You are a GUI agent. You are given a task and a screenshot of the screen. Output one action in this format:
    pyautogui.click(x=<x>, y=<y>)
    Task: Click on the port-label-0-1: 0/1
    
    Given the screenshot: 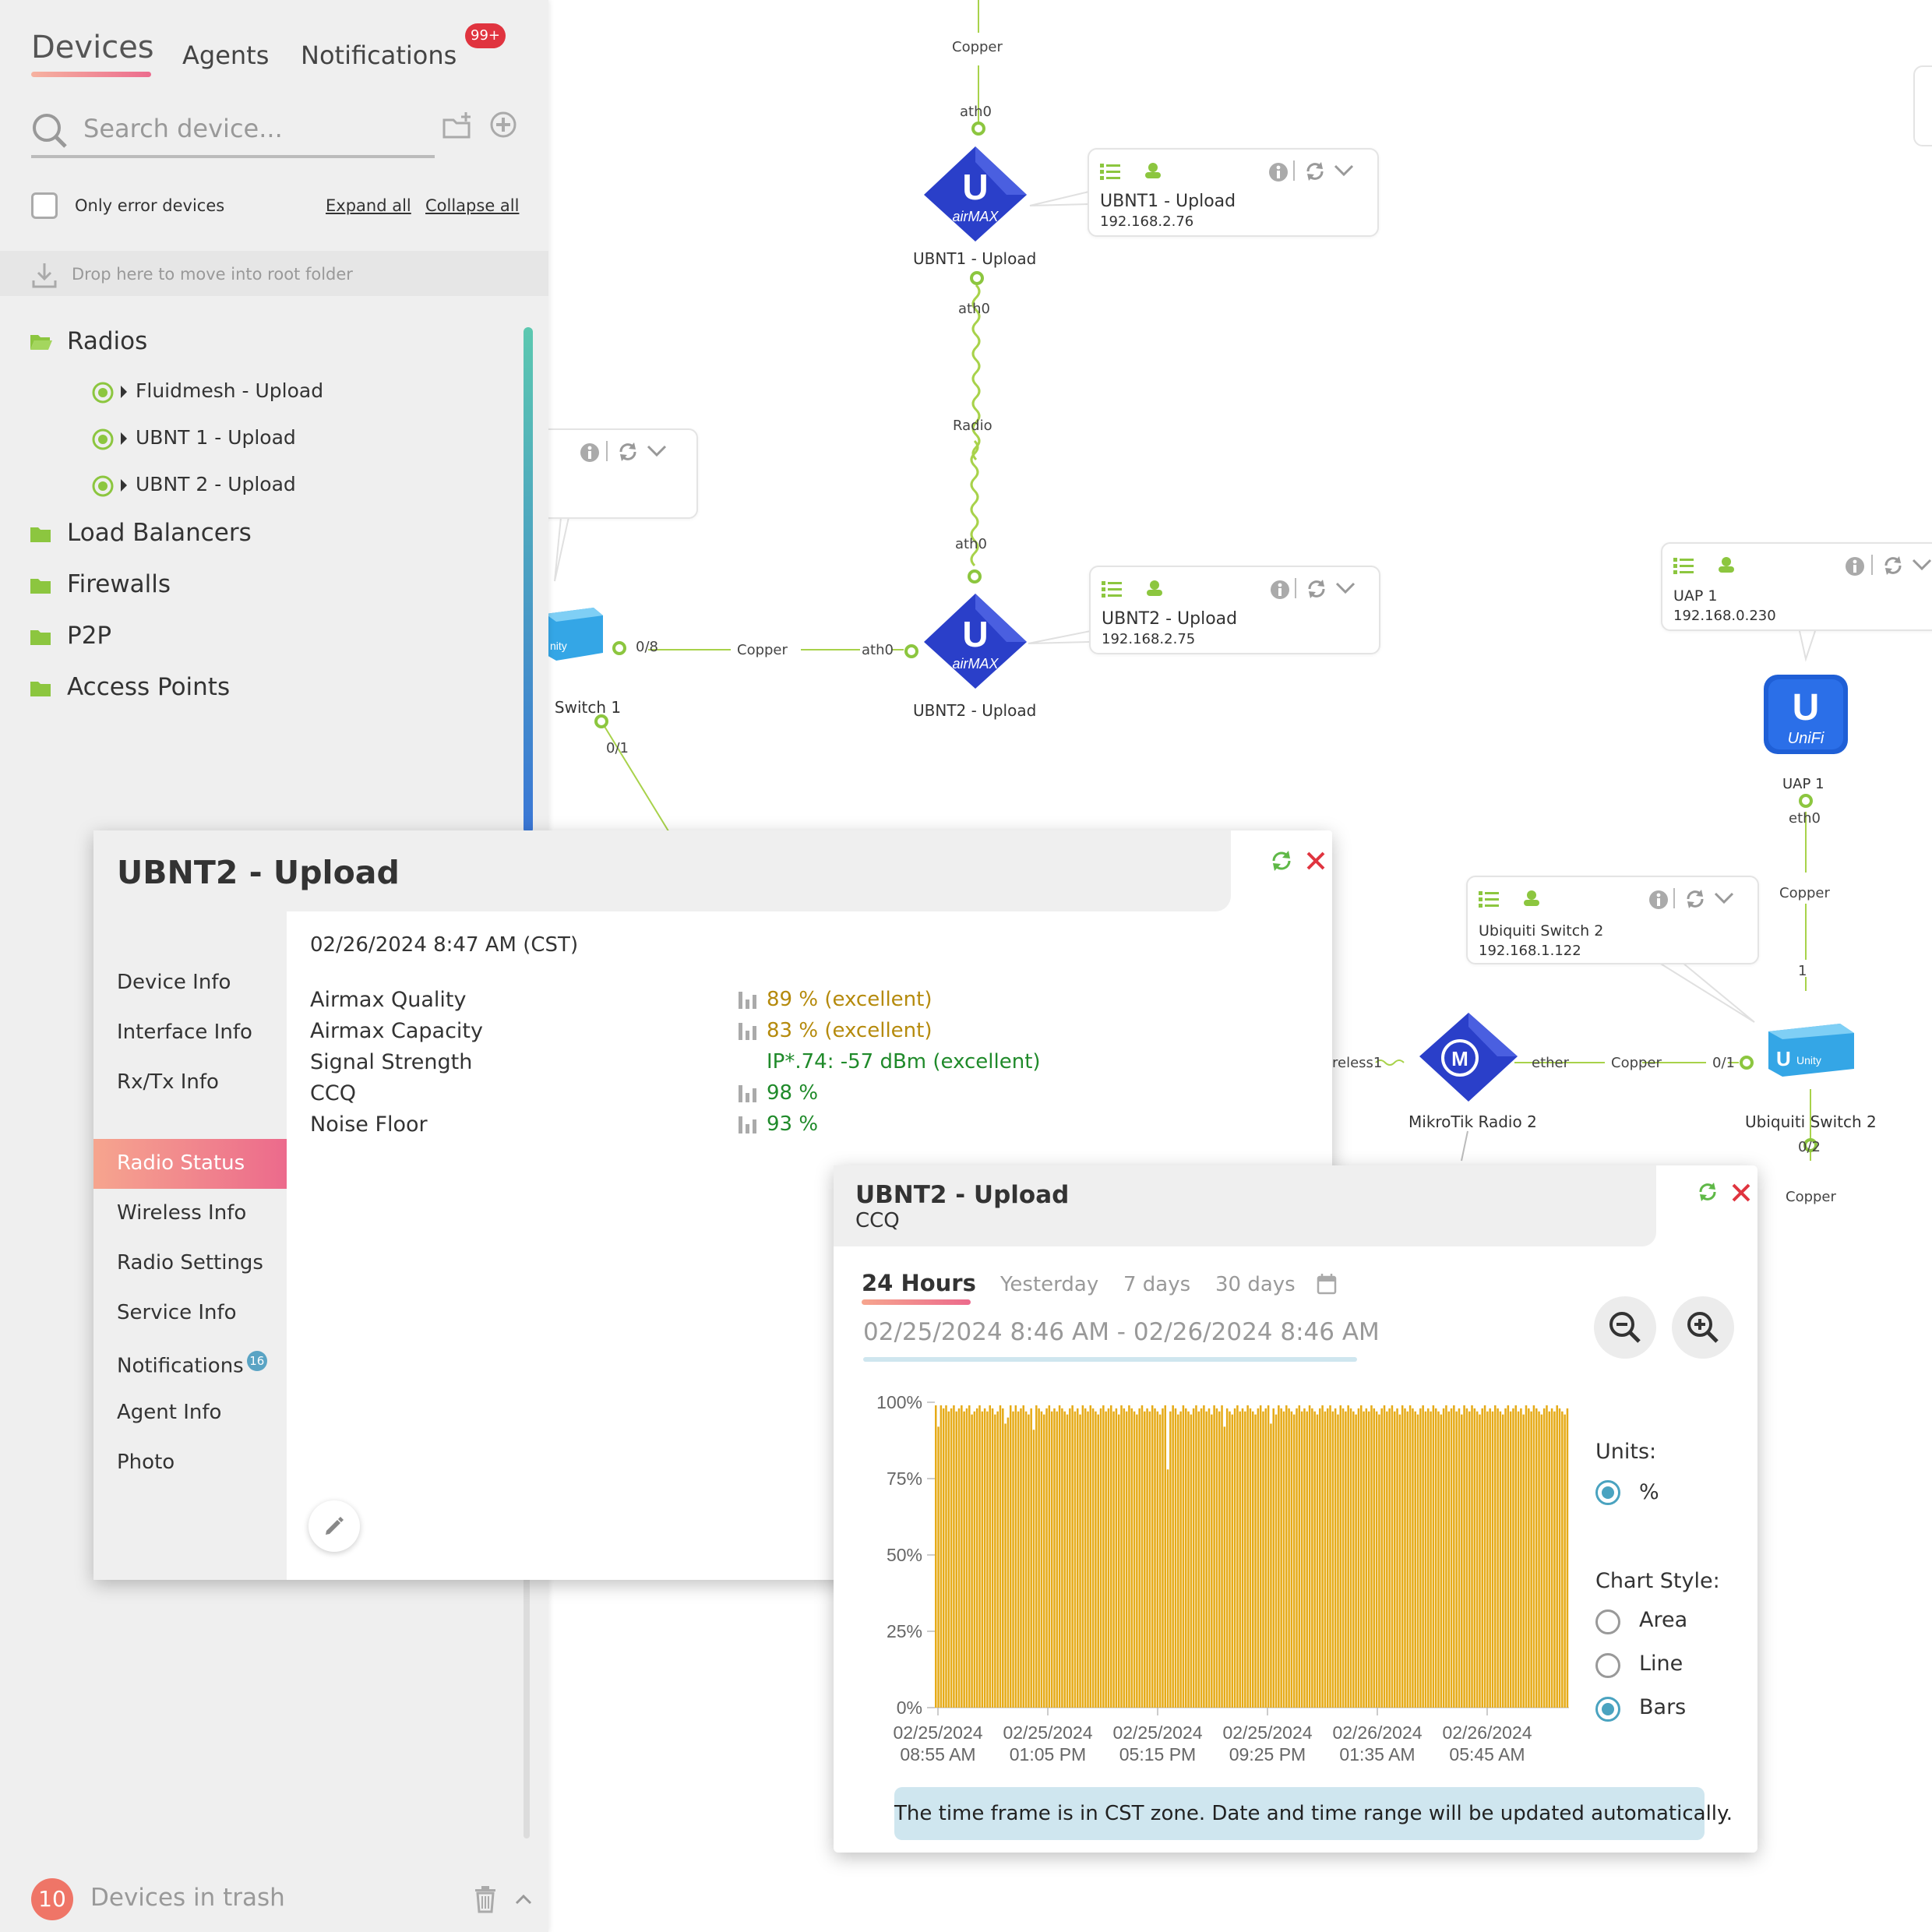 What is the action you would take?
    pyautogui.click(x=1723, y=1063)
    